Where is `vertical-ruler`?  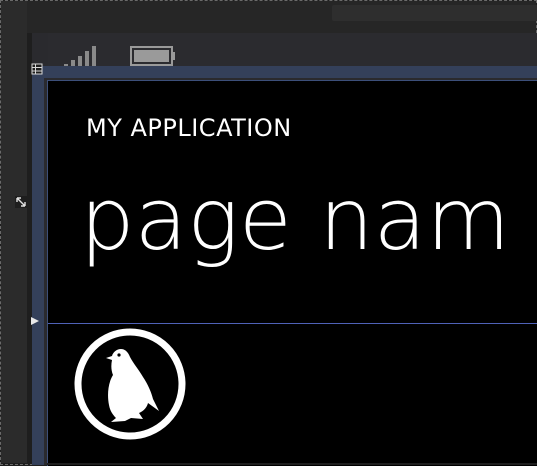
vertical-ruler is located at coordinates (38, 271).